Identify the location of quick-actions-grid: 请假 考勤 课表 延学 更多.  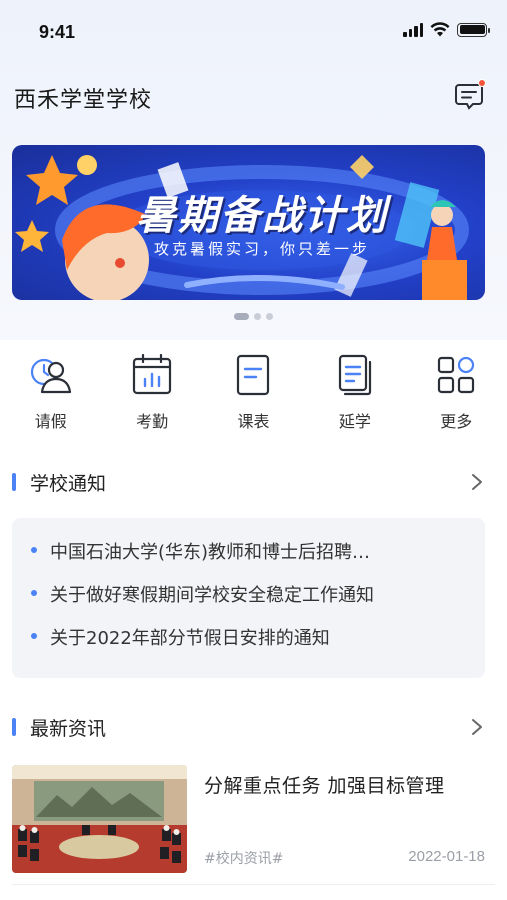
(253, 392).